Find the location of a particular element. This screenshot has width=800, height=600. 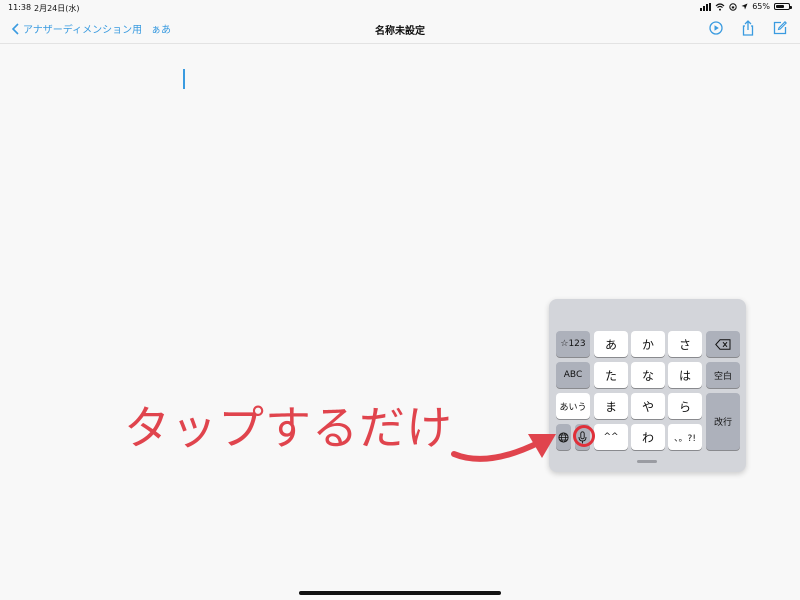

key-sa: さ is located at coordinates (685, 344).